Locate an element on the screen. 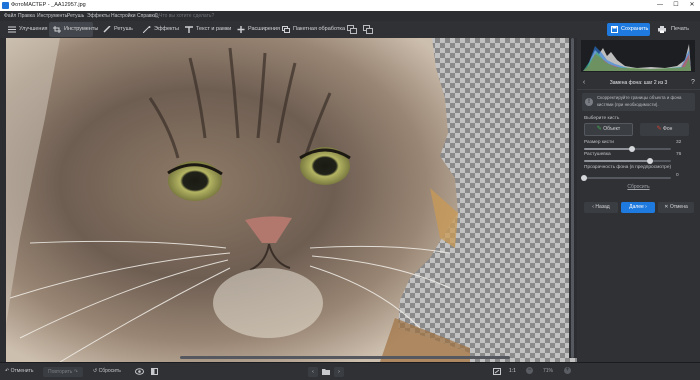 The width and height of the screenshot is (700, 380). brush-size-slider is located at coordinates (627, 149).